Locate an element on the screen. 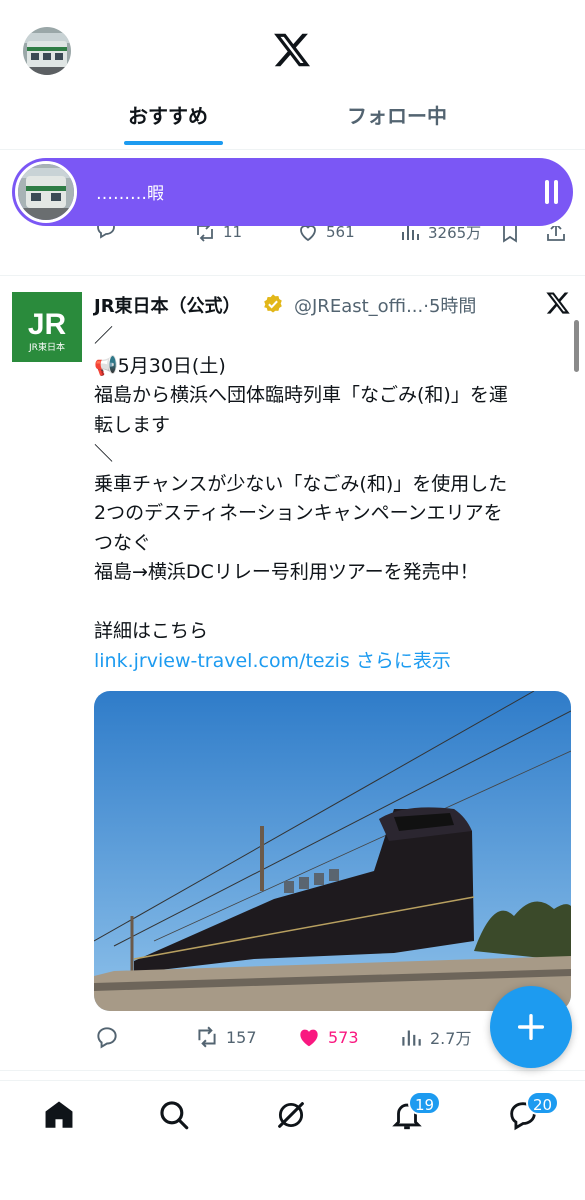  retweet-count: 157 is located at coordinates (241, 1037).